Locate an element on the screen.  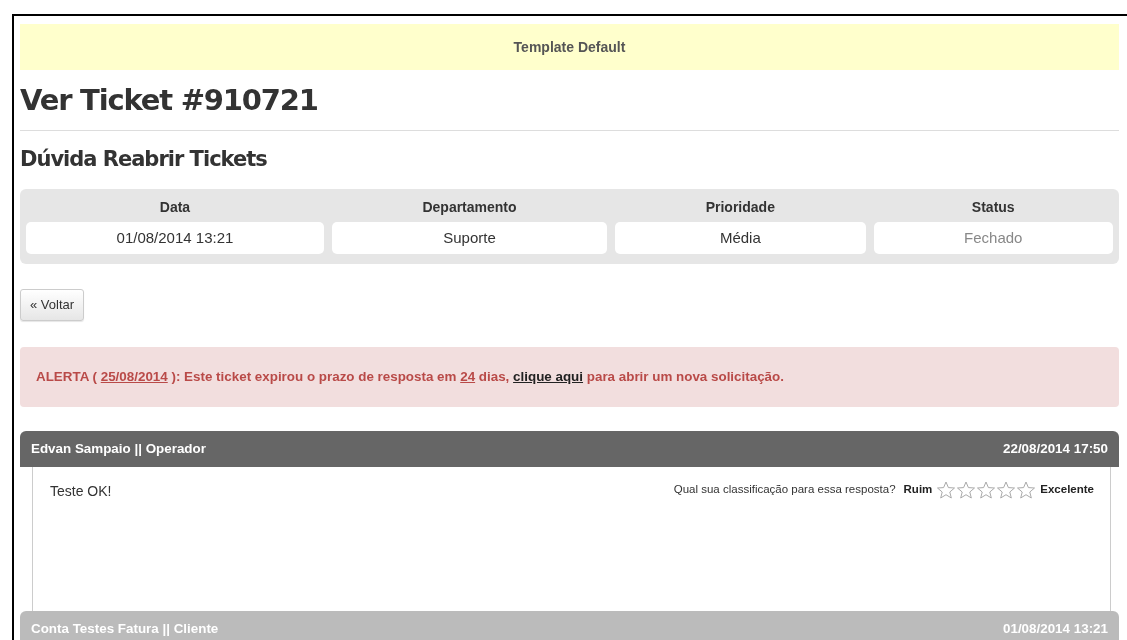
back-button: « Voltar is located at coordinates (52, 305).